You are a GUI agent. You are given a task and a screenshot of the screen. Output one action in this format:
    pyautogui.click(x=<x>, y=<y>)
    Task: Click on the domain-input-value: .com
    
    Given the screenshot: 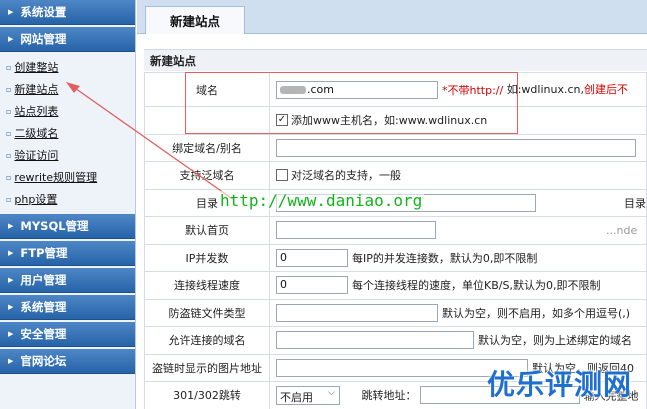 What is the action you would take?
    pyautogui.click(x=320, y=89)
    